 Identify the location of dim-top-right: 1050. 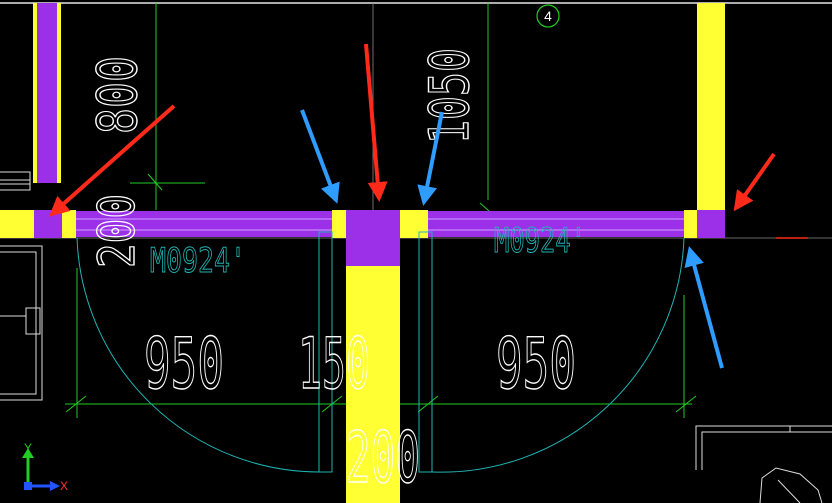
(449, 96).